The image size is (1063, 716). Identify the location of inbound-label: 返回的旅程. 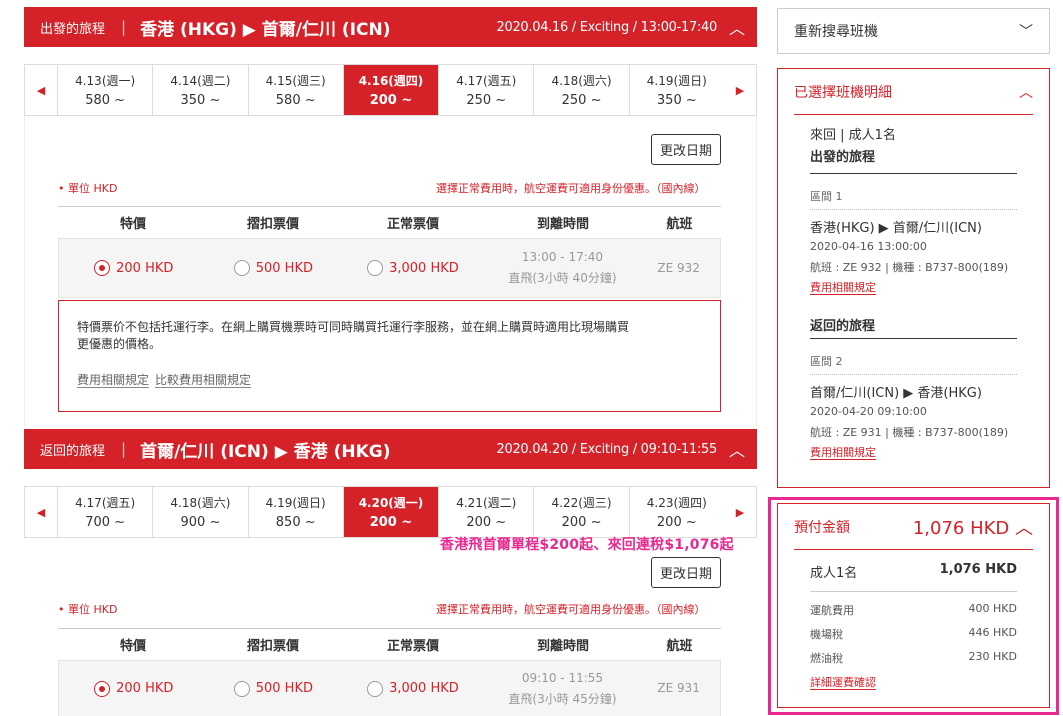
(73, 451).